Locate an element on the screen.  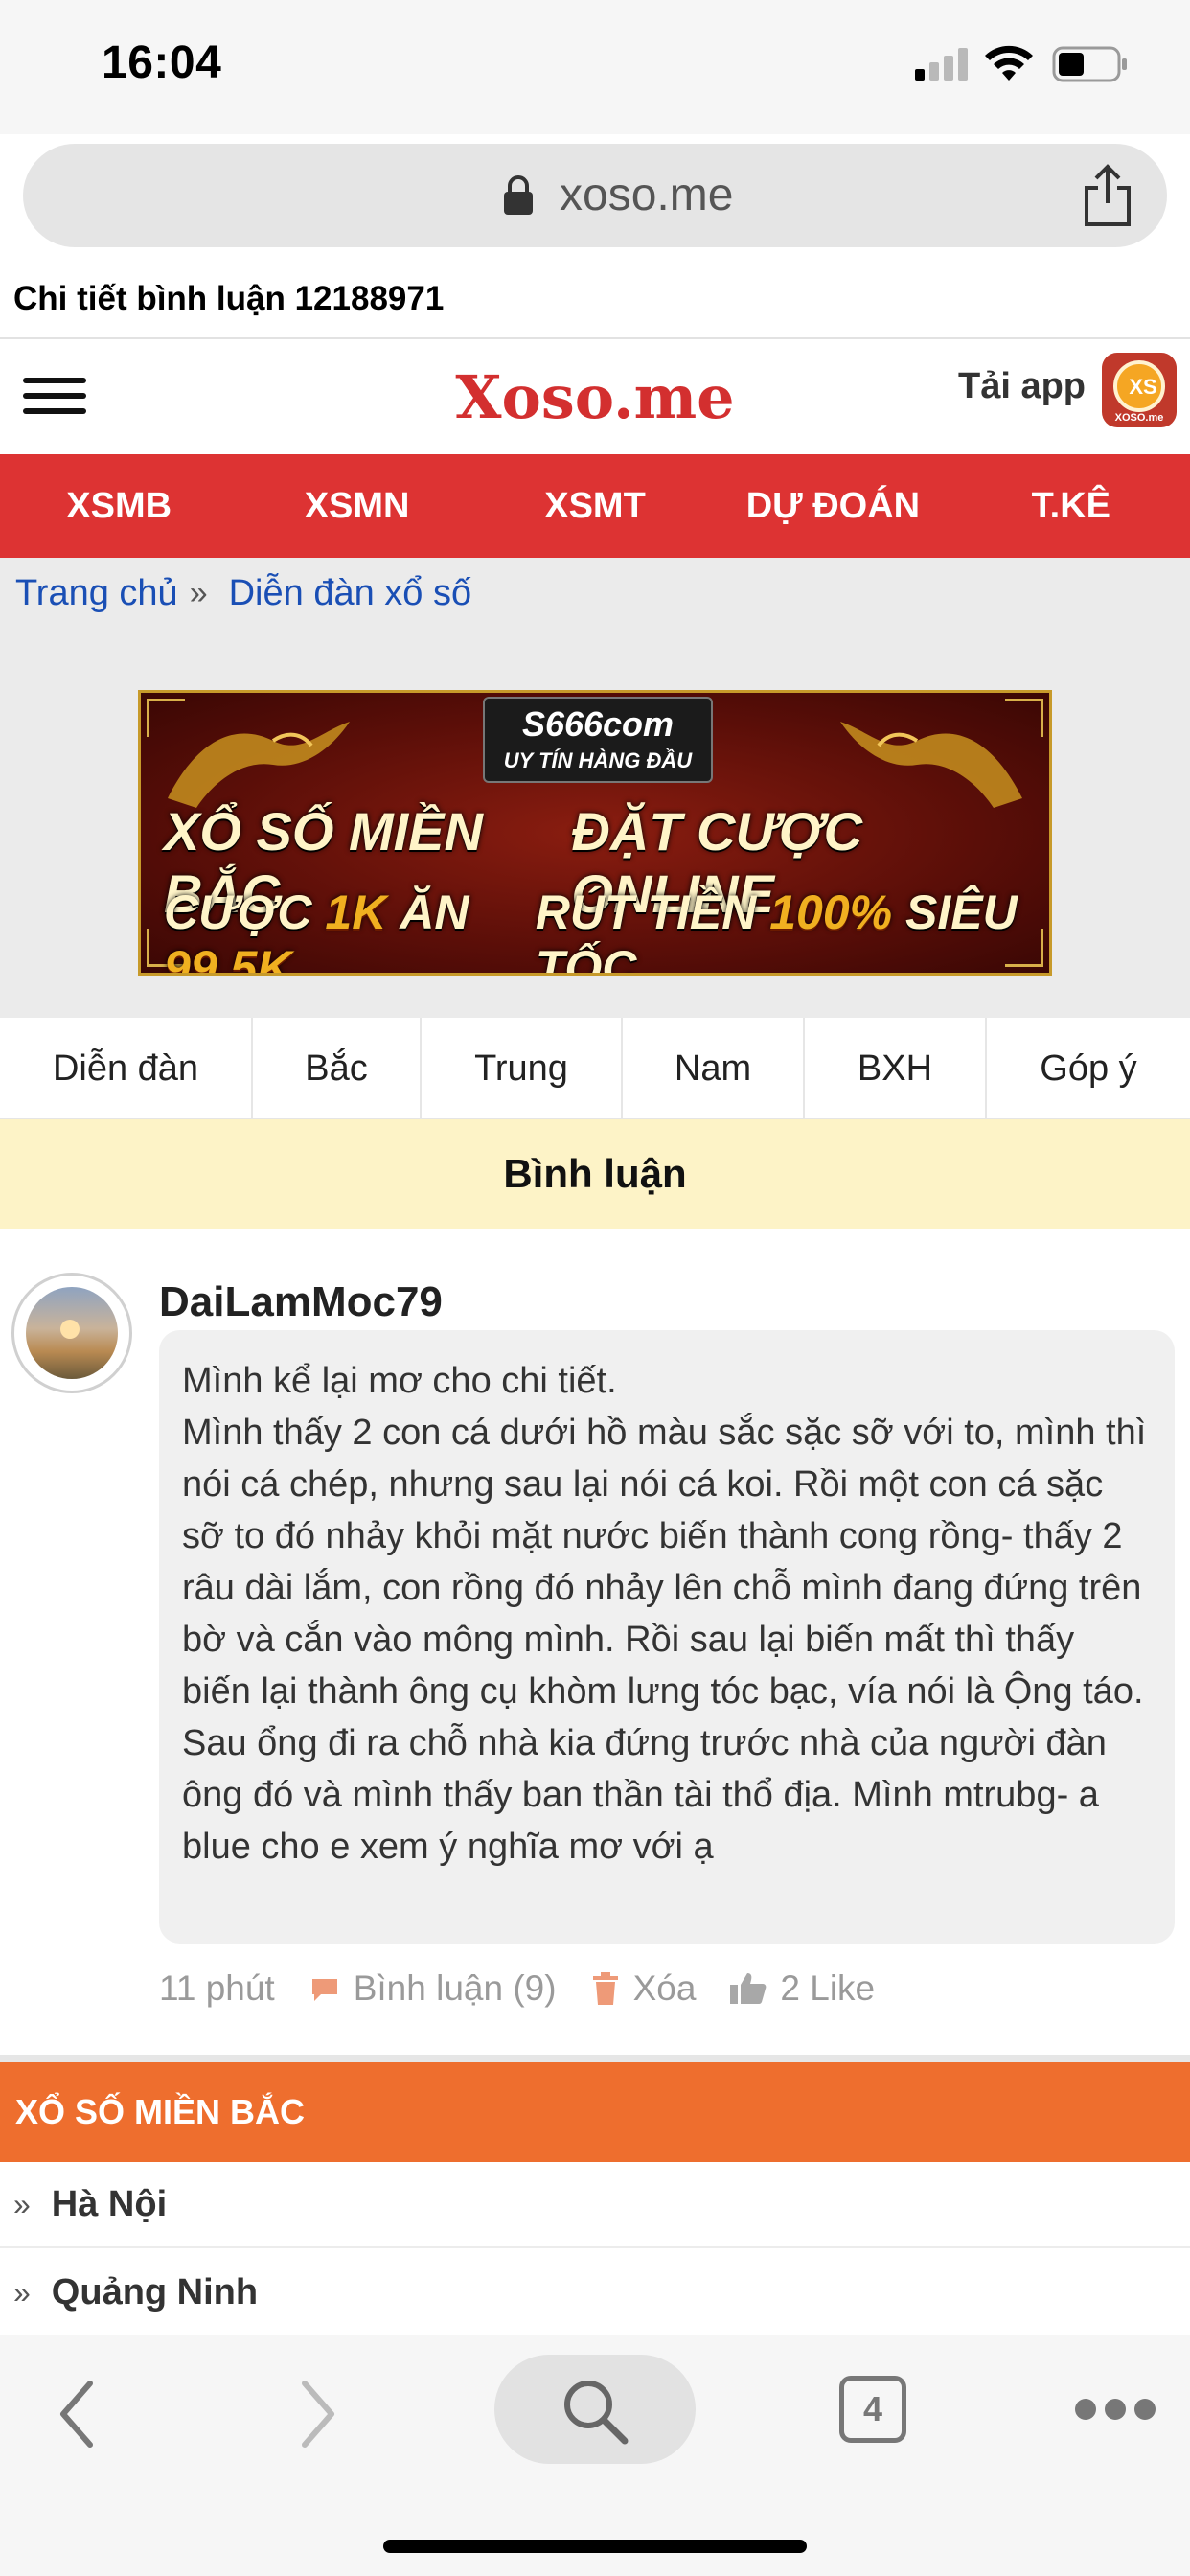
status-time: 16:04 is located at coordinates (162, 63).